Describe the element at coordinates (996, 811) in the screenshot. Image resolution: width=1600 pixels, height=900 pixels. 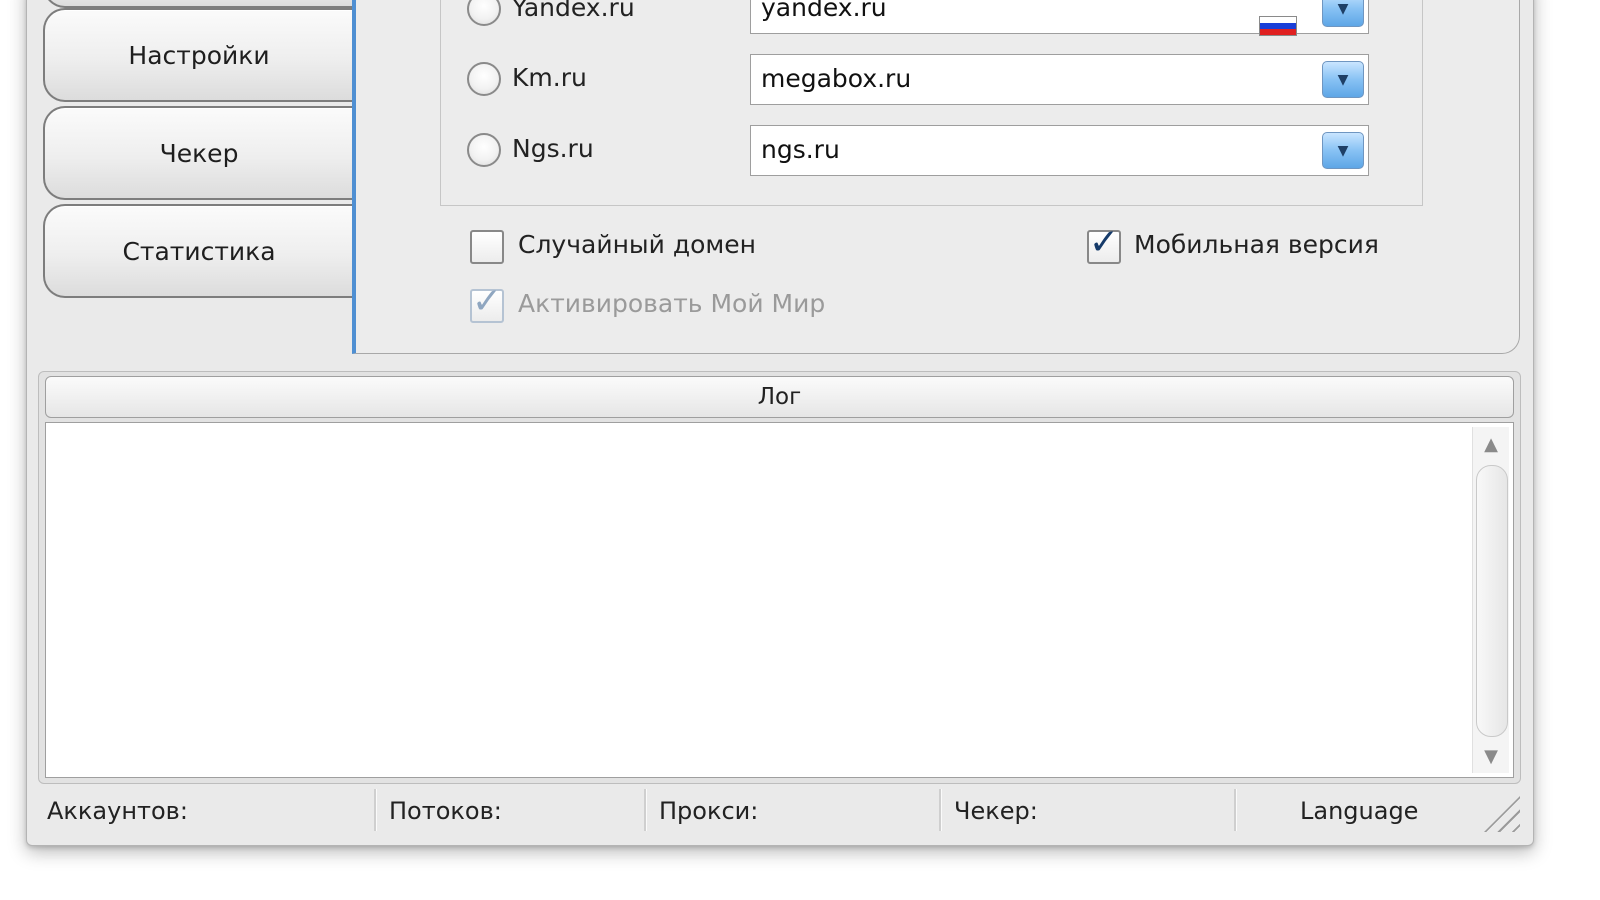
I see `status-checker: Чекер:` at that location.